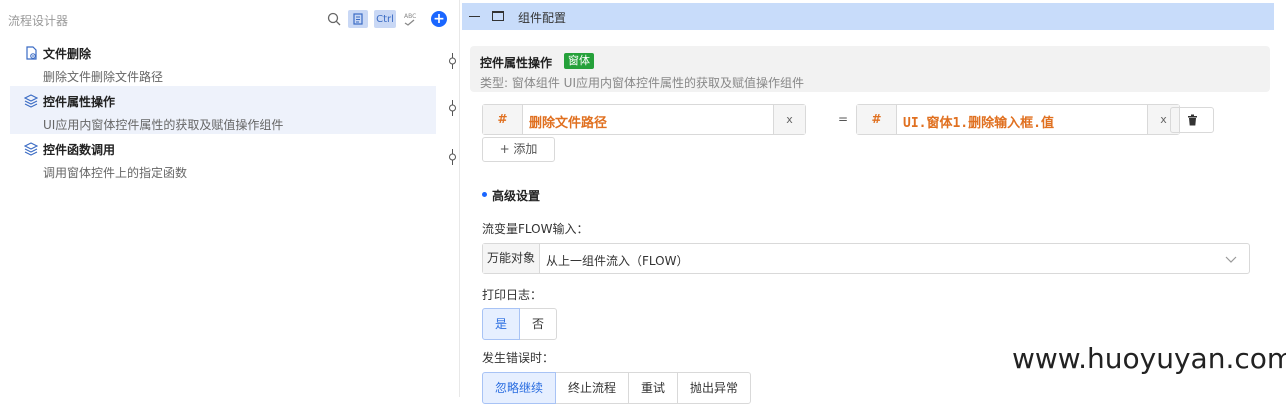 The width and height of the screenshot is (1286, 404). Describe the element at coordinates (866, 258) in the screenshot. I see `flow-input-select: 万能对象 从上一组件流入（FLOW）` at that location.